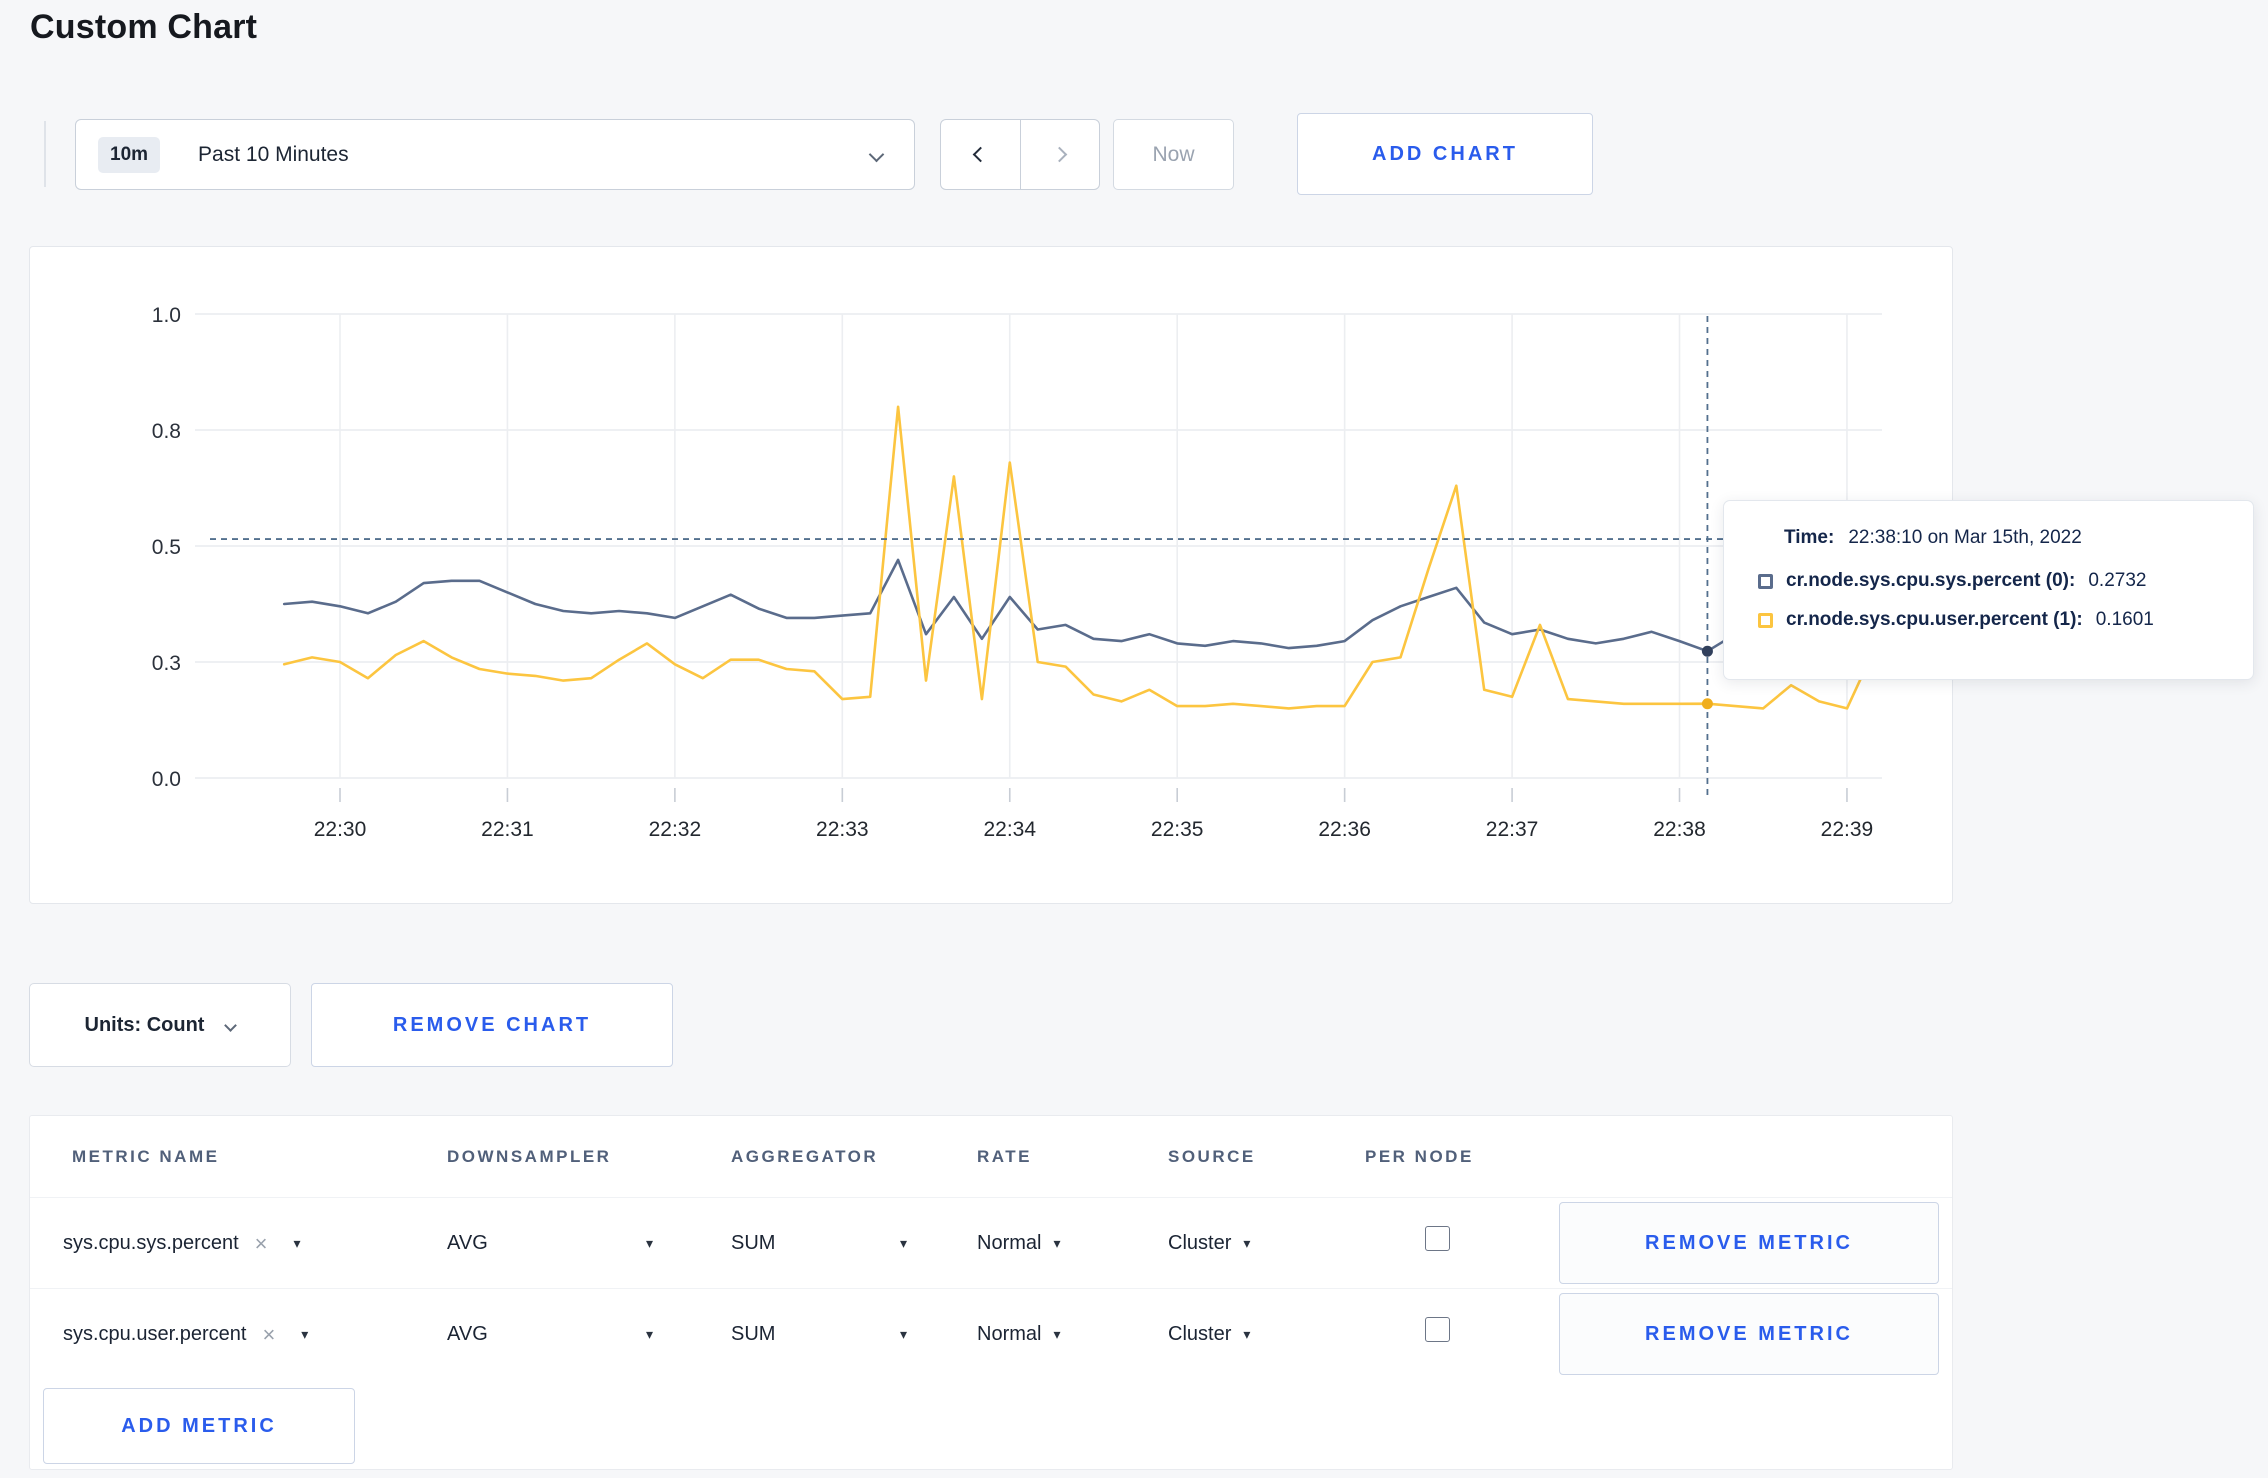 This screenshot has height=1478, width=2268. What do you see at coordinates (273, 154) in the screenshot?
I see `time-window-label: Past 10 Minutes` at bounding box center [273, 154].